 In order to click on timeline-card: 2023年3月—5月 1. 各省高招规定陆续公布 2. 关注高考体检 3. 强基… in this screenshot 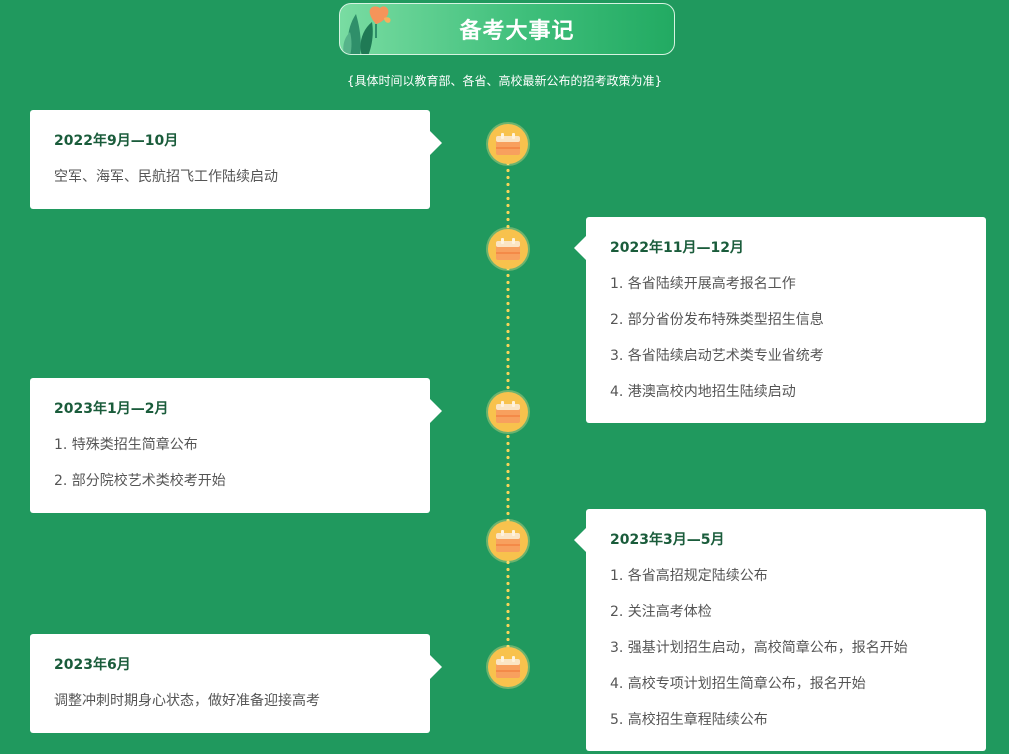, I will do `click(780, 630)`.